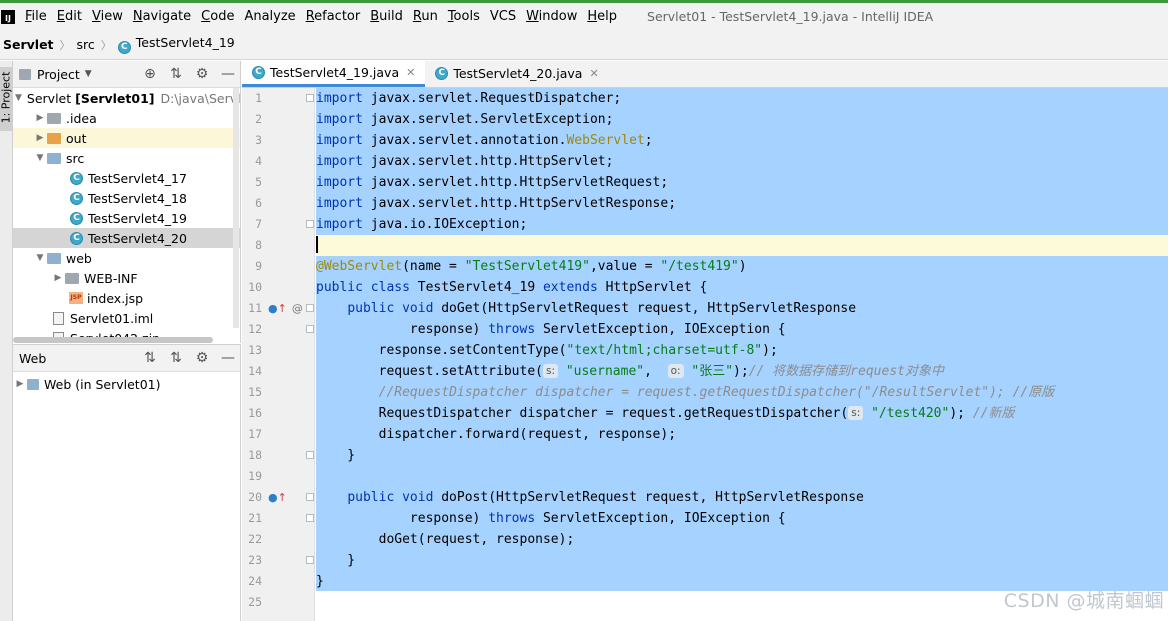 Image resolution: width=1168 pixels, height=621 pixels. Describe the element at coordinates (200, 98) in the screenshot. I see `tree-item-path: D:\java\Servl` at that location.